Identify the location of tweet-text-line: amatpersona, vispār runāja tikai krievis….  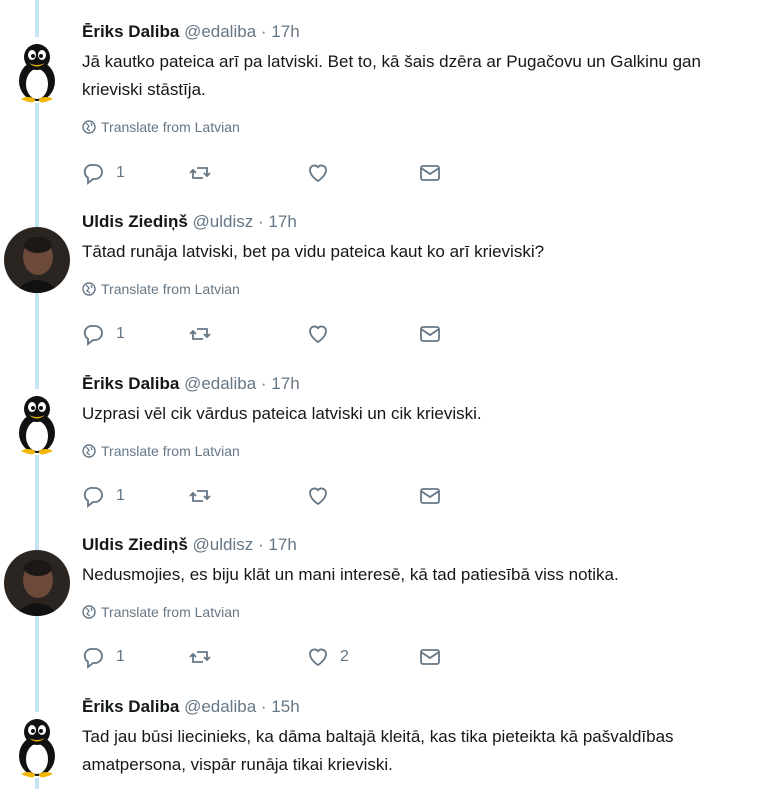
(237, 764).